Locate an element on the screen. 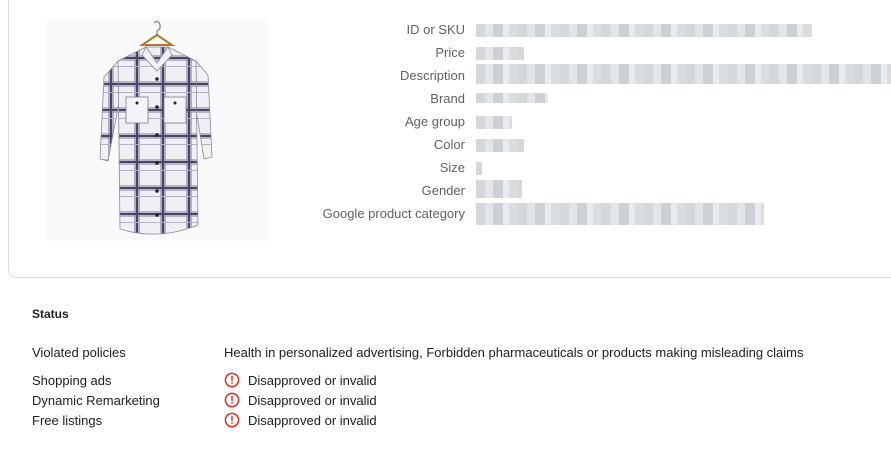 This screenshot has height=450, width=891. attr-value-color-redacted is located at coordinates (500, 145).